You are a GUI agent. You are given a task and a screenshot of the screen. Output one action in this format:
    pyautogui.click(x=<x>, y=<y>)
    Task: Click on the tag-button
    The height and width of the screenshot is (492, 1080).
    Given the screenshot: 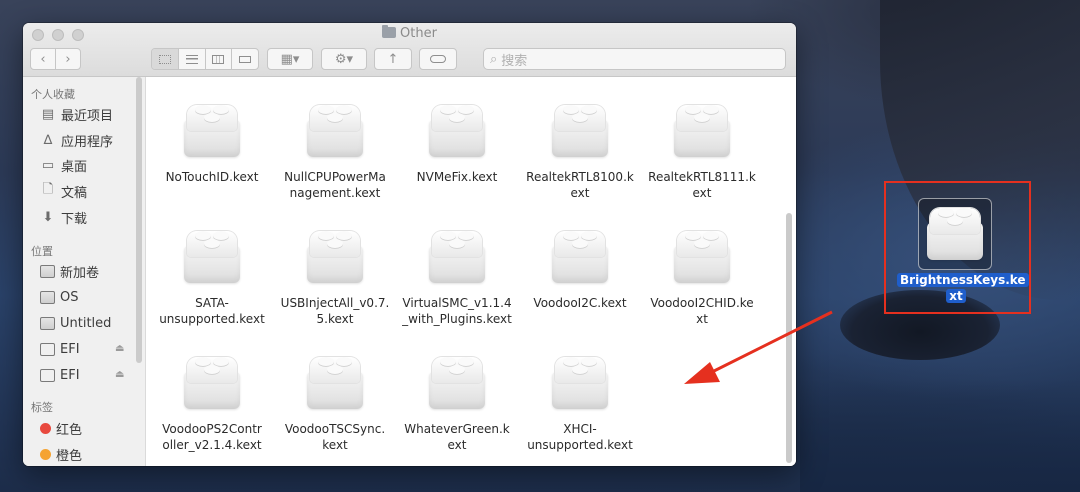 What is the action you would take?
    pyautogui.click(x=438, y=59)
    